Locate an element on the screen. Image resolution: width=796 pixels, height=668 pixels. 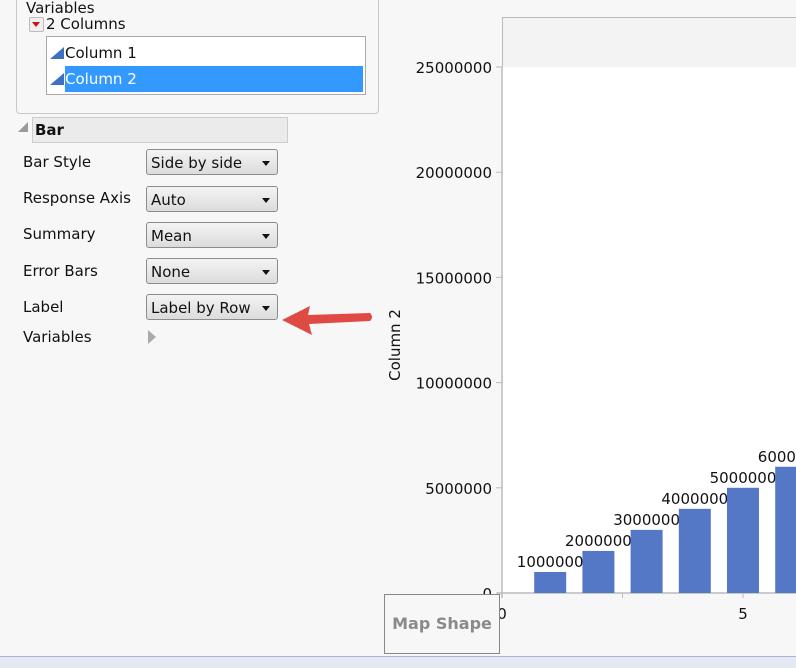
bar-data-label: 4000000 is located at coordinates (694, 499).